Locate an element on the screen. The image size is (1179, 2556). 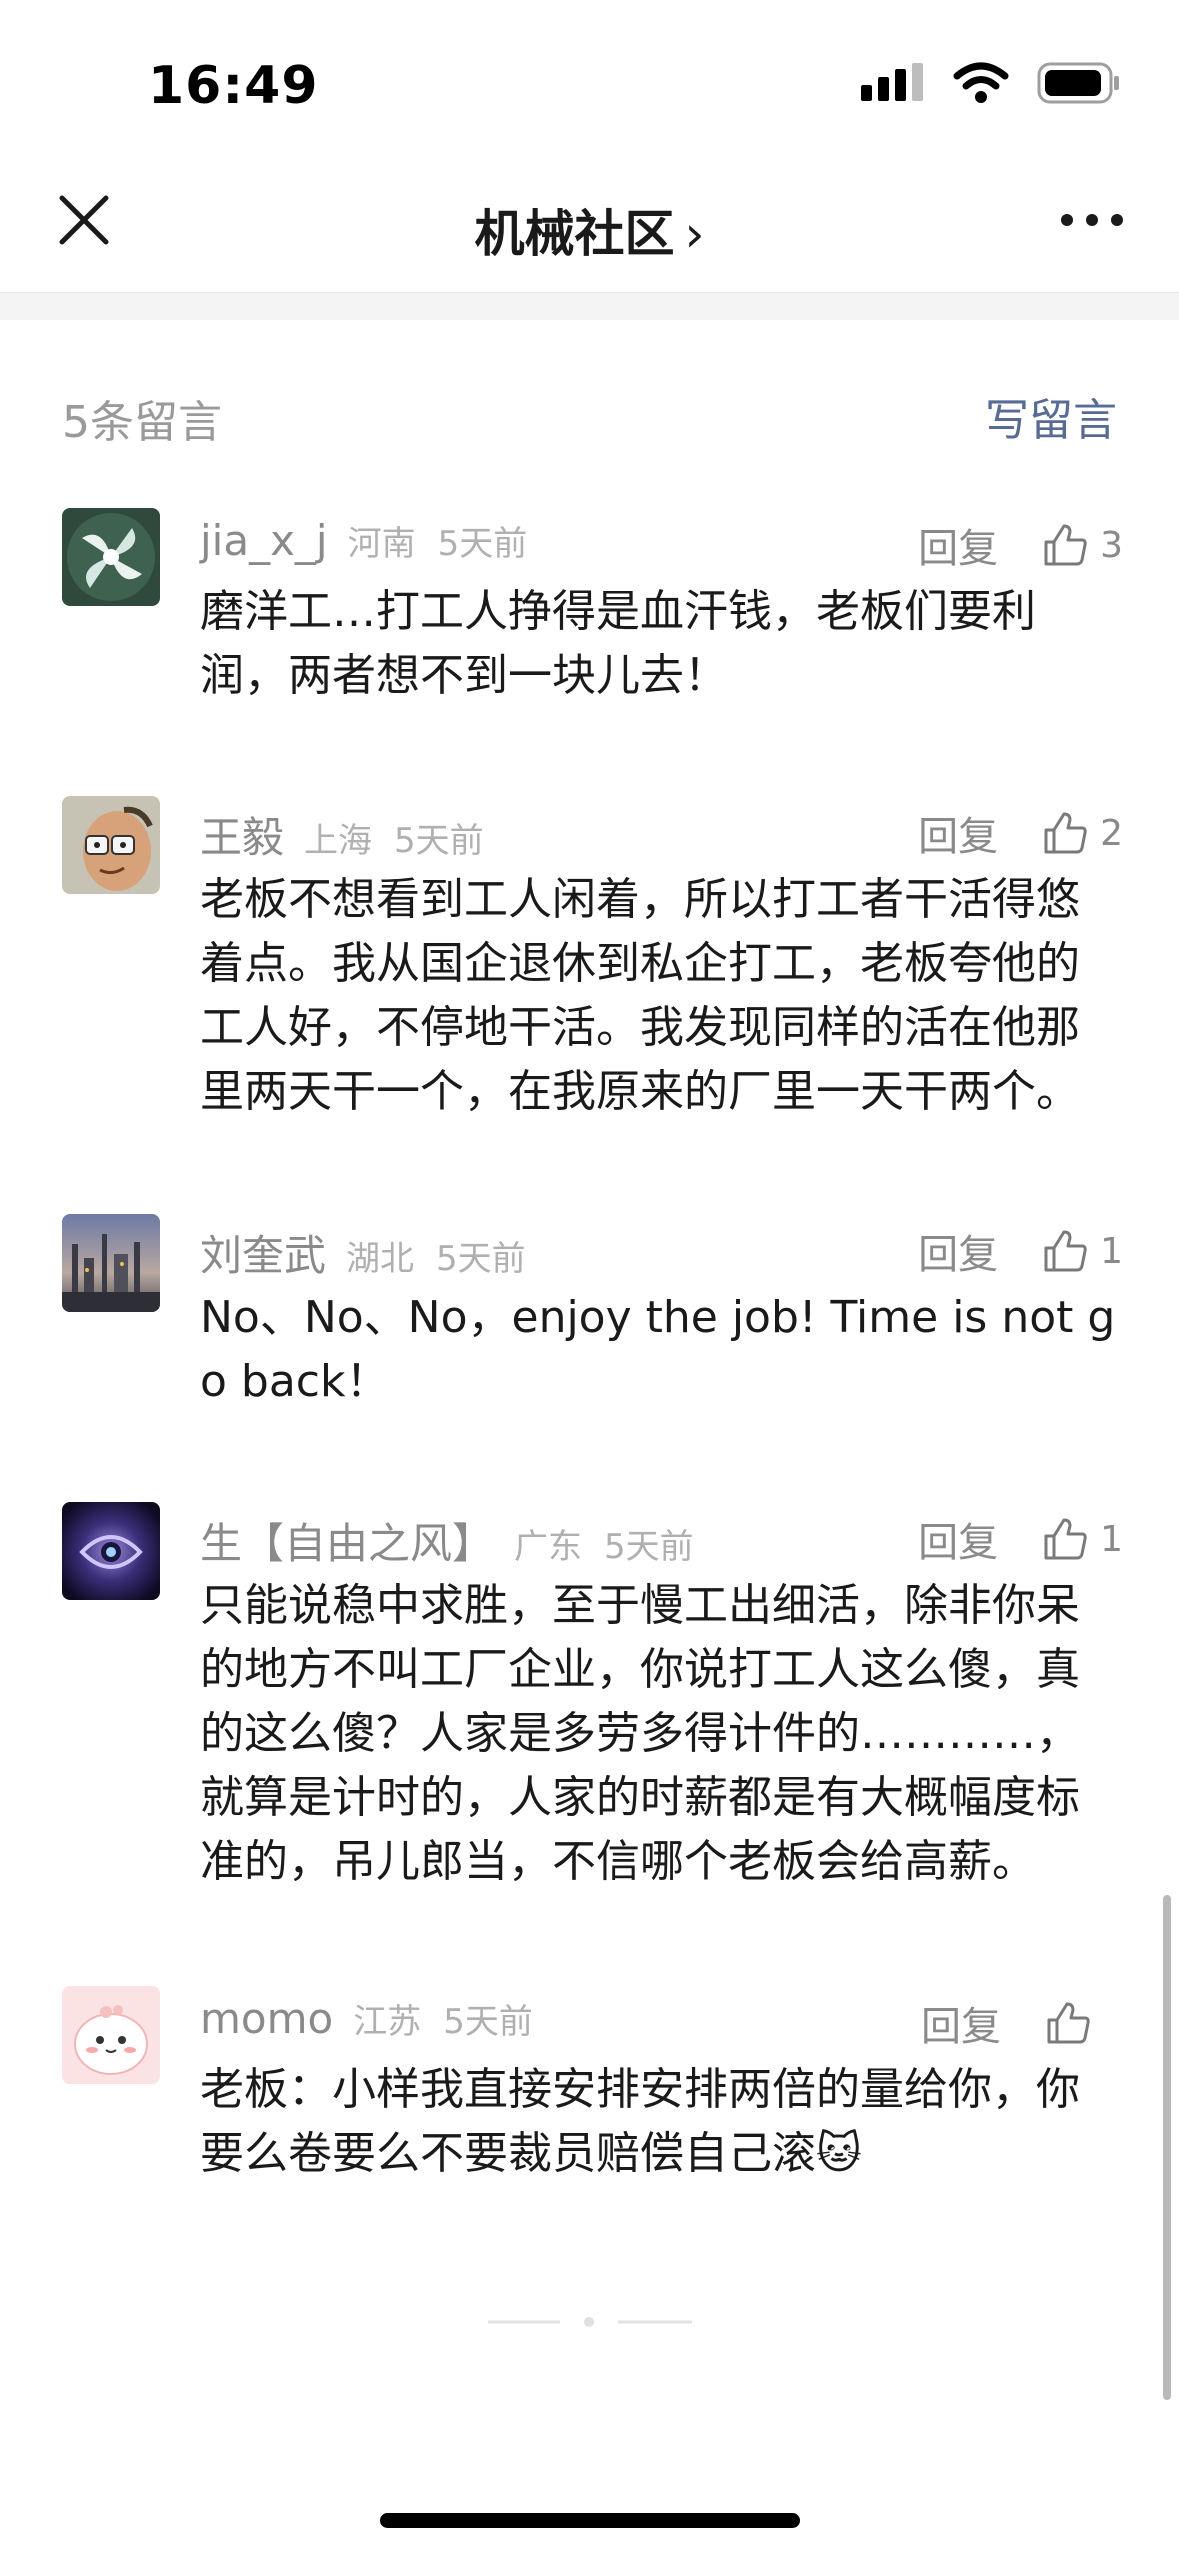
avatar-pinwheel-image is located at coordinates (111, 557).